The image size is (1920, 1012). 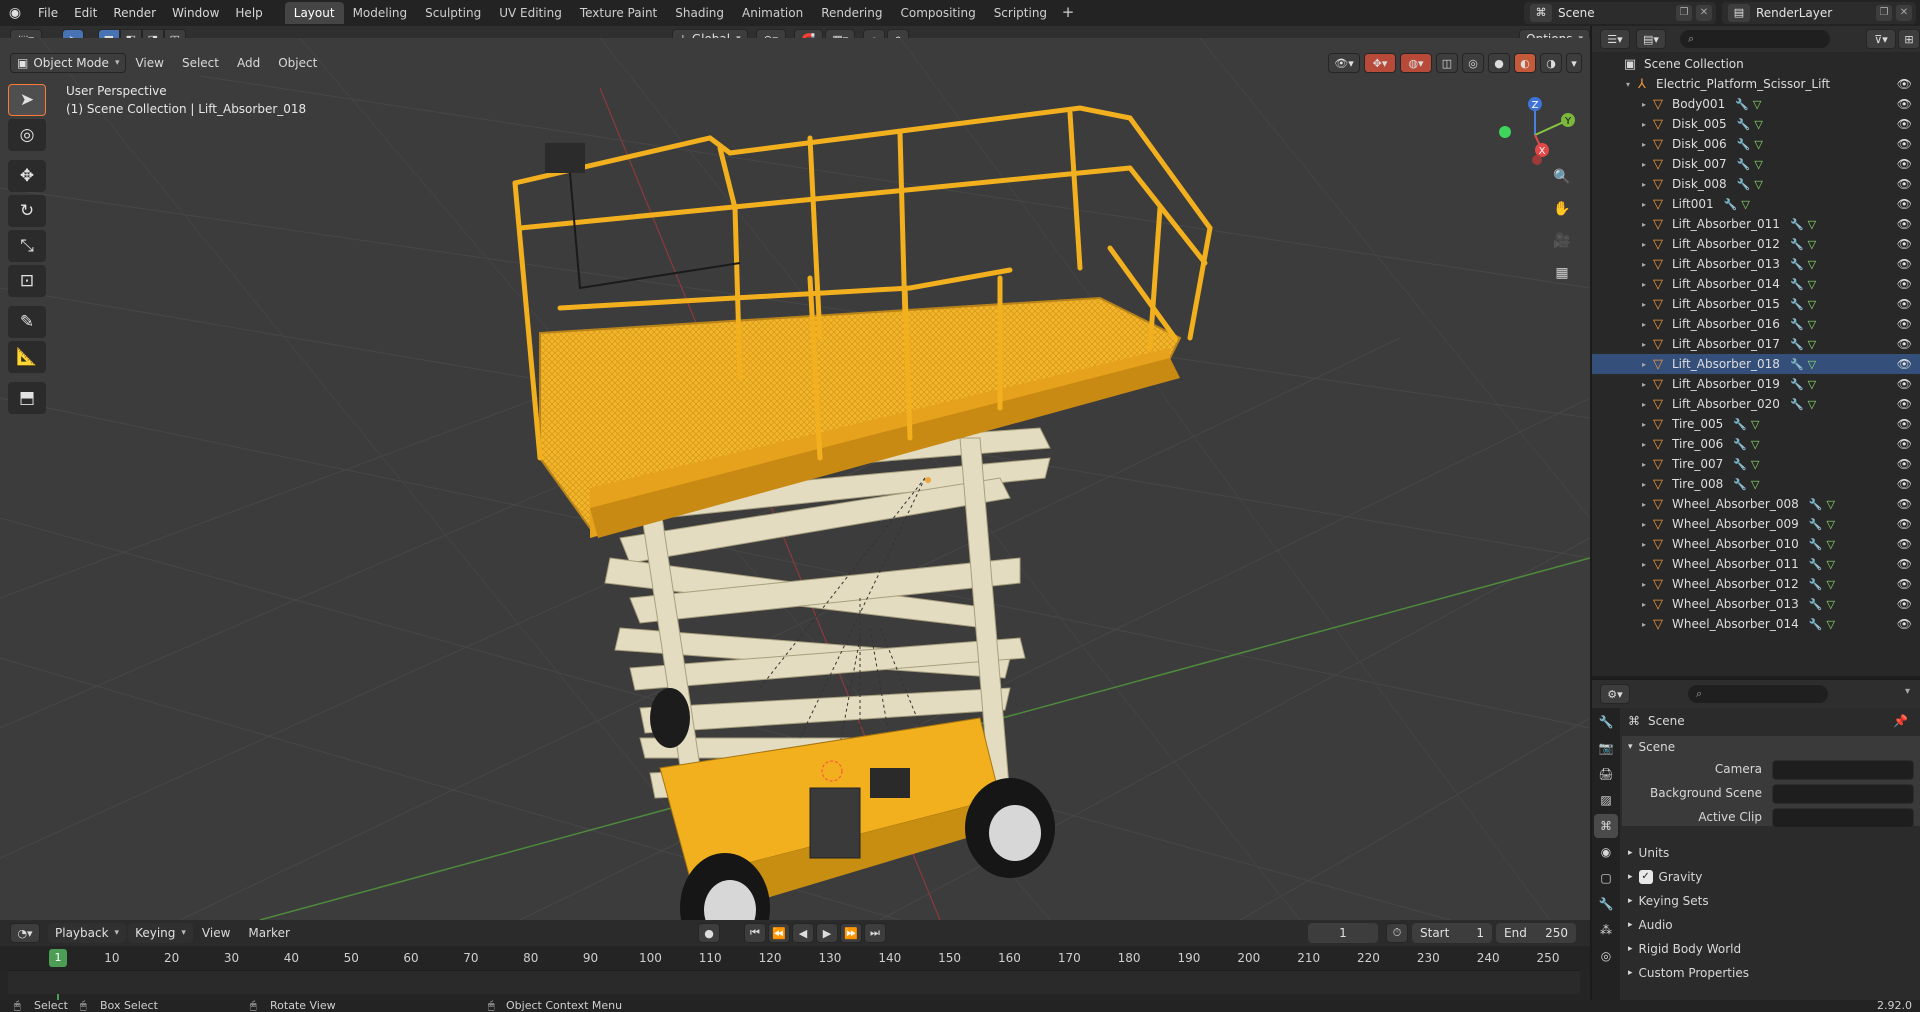 What do you see at coordinates (1756, 184) in the screenshot?
I see `outliner-item: ▸ ▽ Disk_008 🔧 ▽ 👁` at bounding box center [1756, 184].